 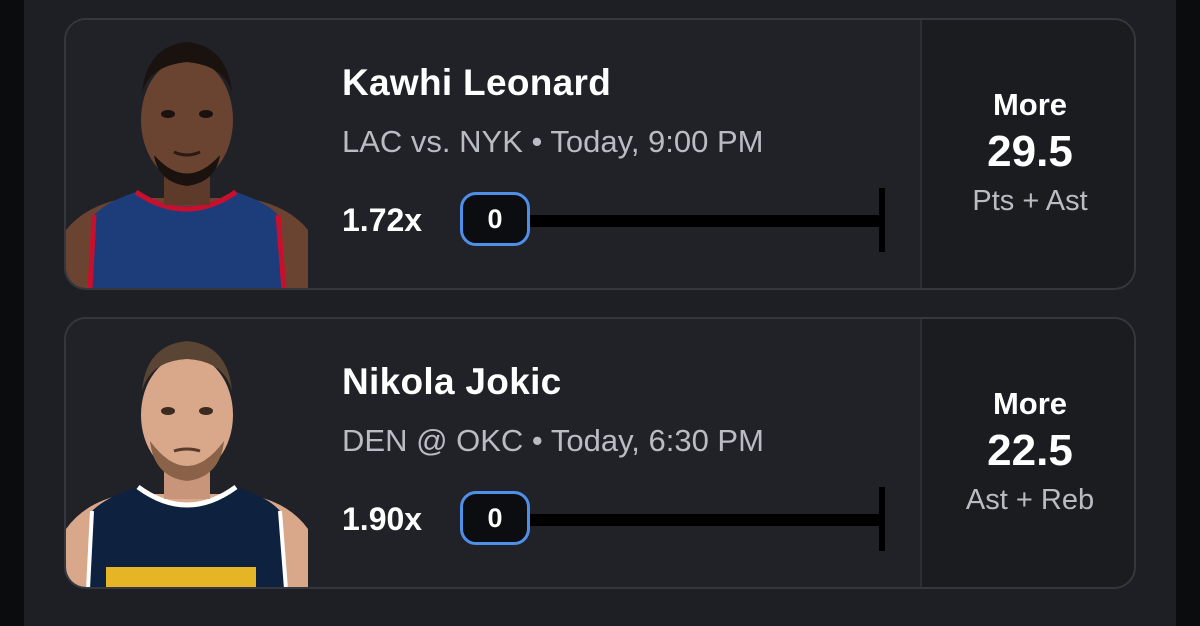 What do you see at coordinates (553, 440) in the screenshot?
I see `game-info: DEN @ OKC • Today, 6:30 PM` at bounding box center [553, 440].